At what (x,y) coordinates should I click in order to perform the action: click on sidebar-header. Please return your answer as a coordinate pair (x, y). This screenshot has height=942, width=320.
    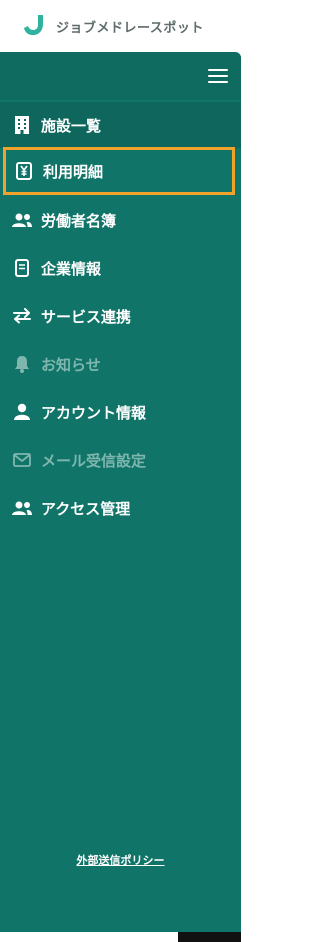
    Looking at the image, I should click on (120, 76).